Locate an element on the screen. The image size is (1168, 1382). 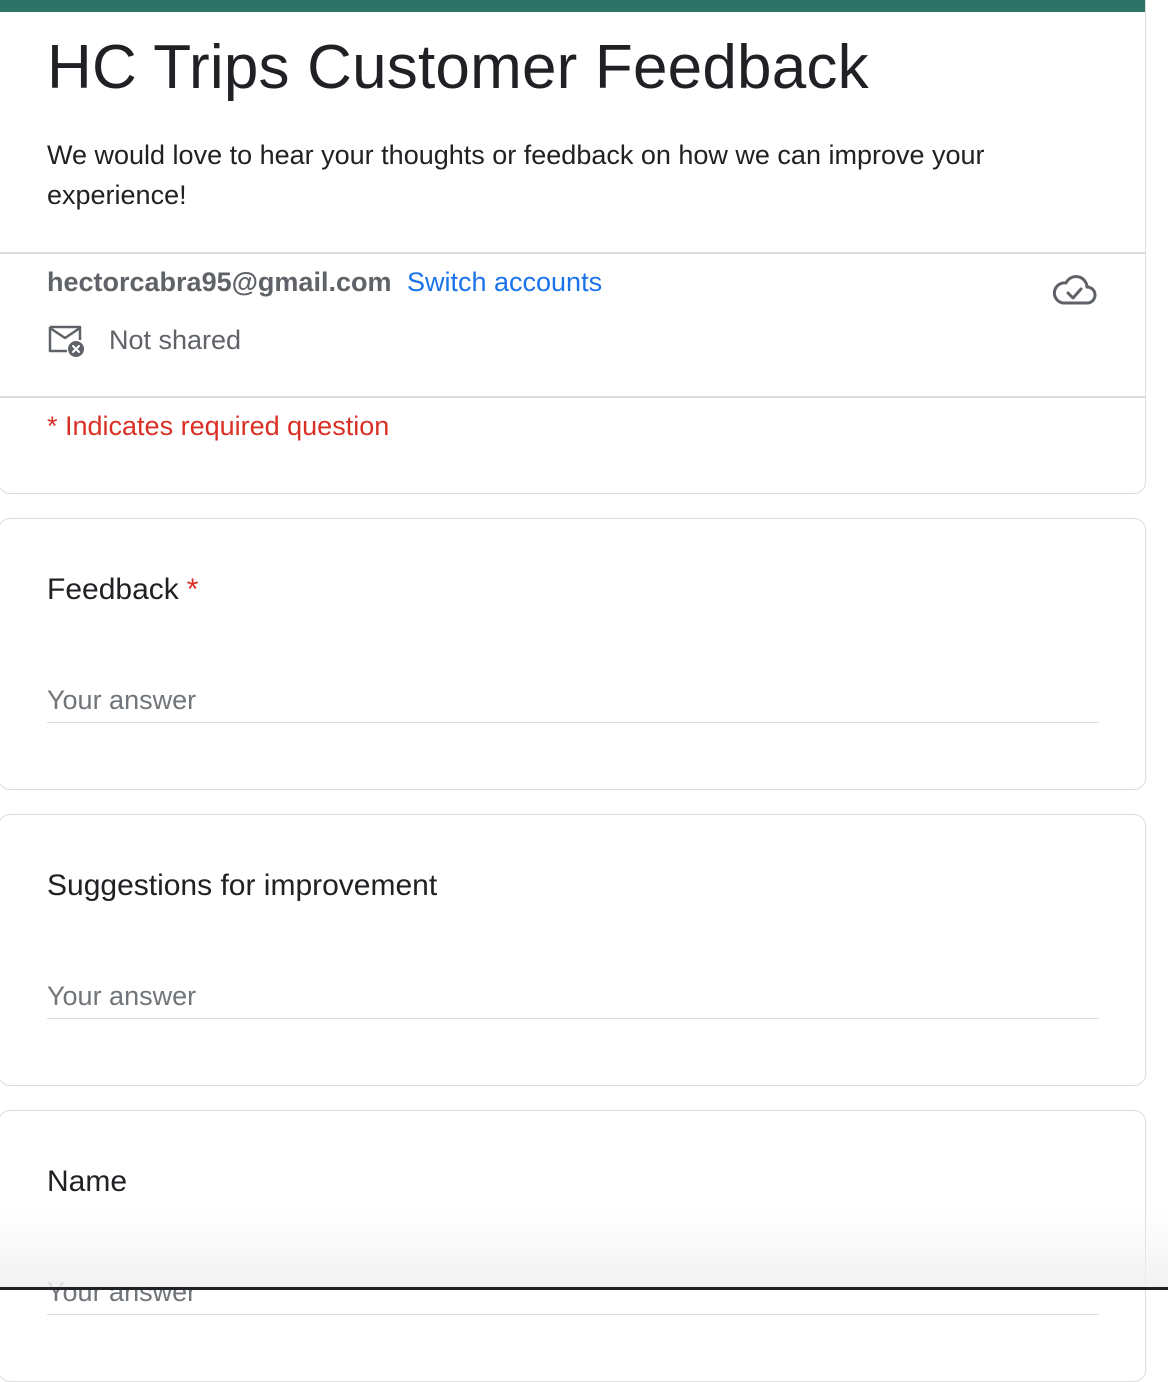
feedback-answer-input is located at coordinates (573, 701).